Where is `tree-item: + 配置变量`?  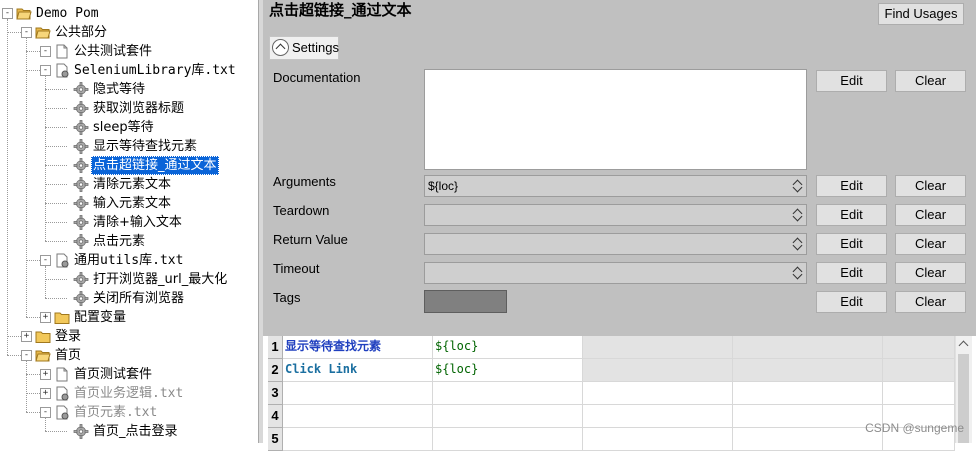 tree-item: + 配置变量 is located at coordinates (129, 317).